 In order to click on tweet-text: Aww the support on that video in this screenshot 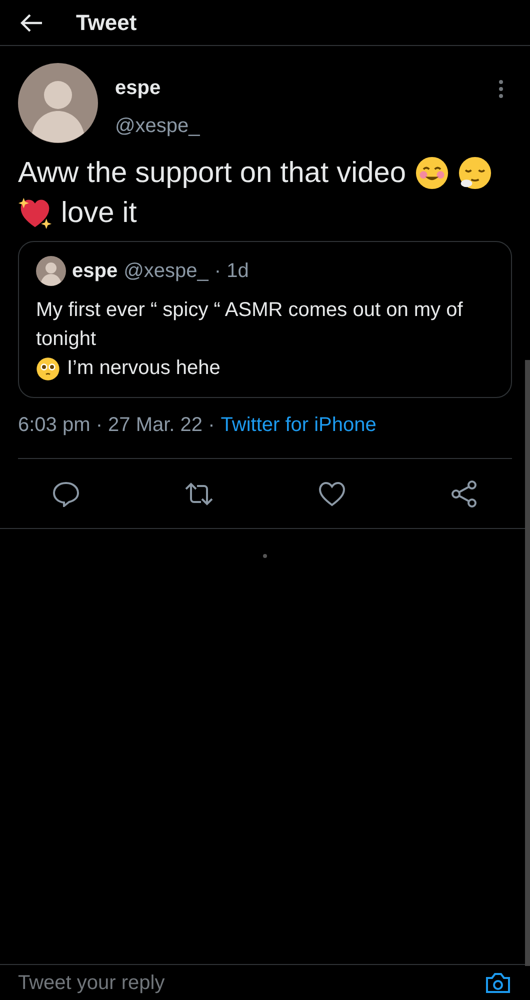, I will do `click(212, 173)`.